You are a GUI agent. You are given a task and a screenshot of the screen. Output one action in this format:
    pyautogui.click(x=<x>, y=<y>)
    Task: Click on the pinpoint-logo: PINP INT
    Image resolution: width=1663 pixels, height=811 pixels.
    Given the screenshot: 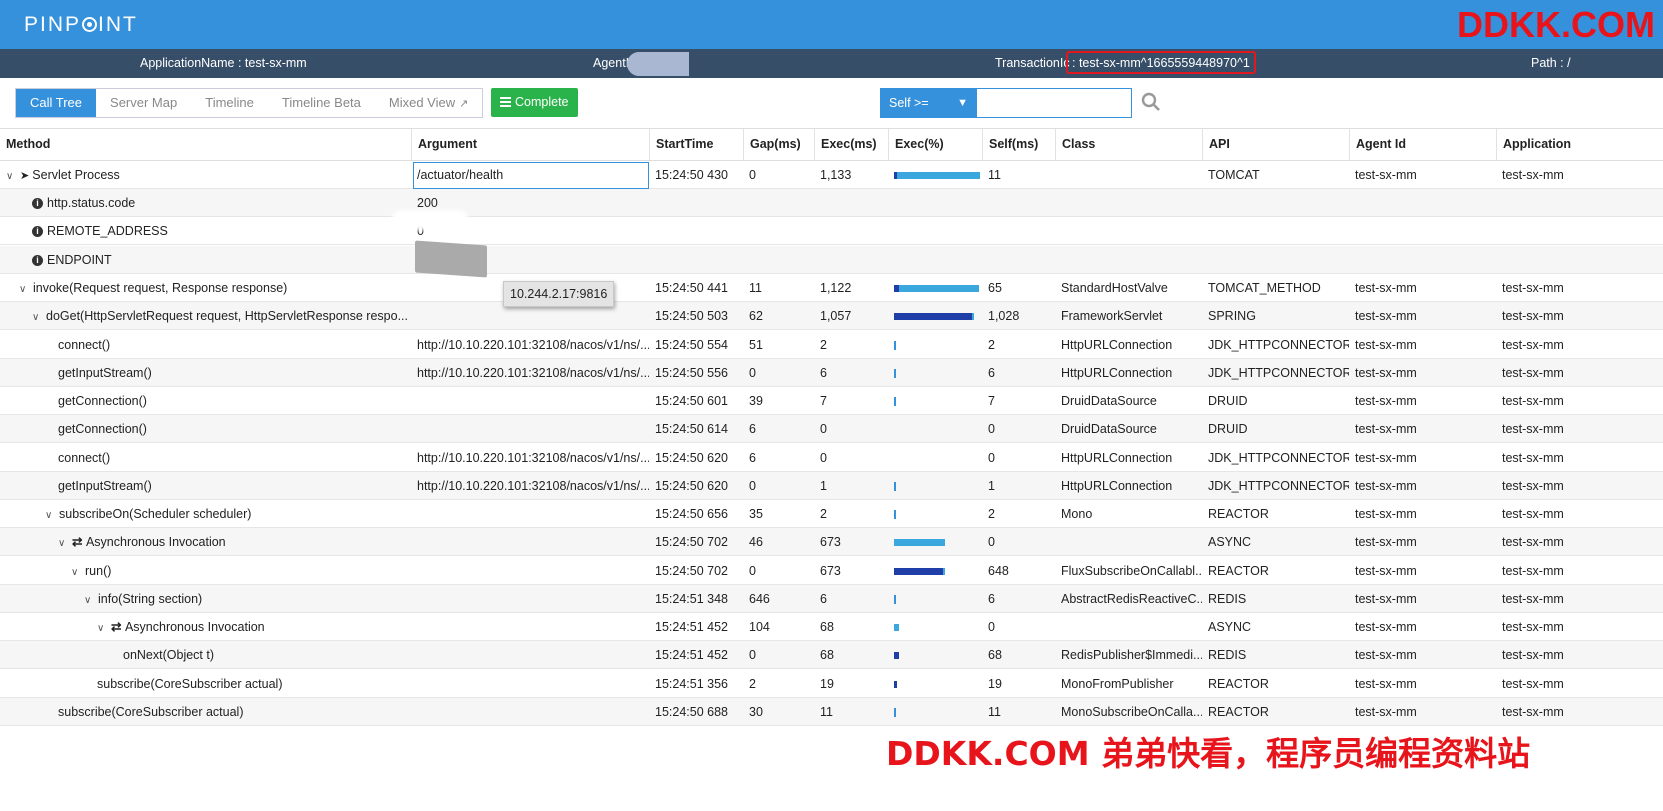 What is the action you would take?
    pyautogui.click(x=81, y=25)
    